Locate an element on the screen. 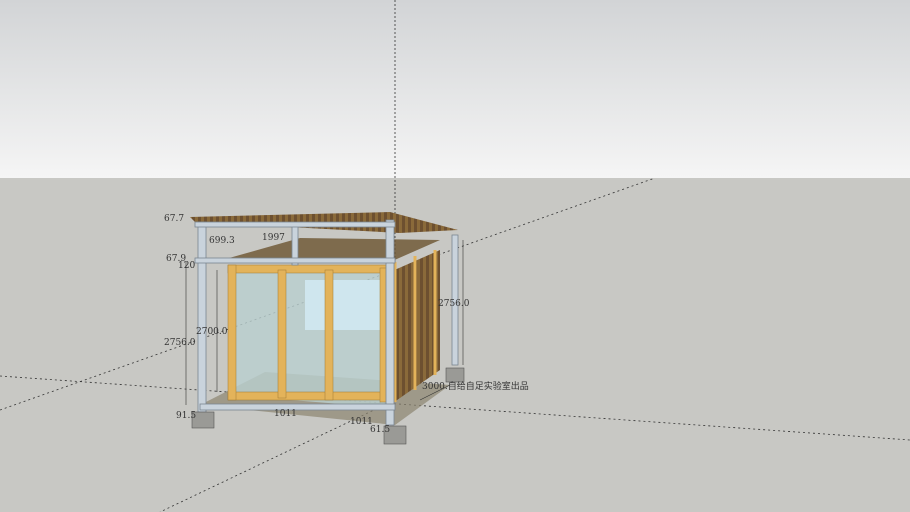  dim-bottom-span-1: 1011 is located at coordinates (285, 414).